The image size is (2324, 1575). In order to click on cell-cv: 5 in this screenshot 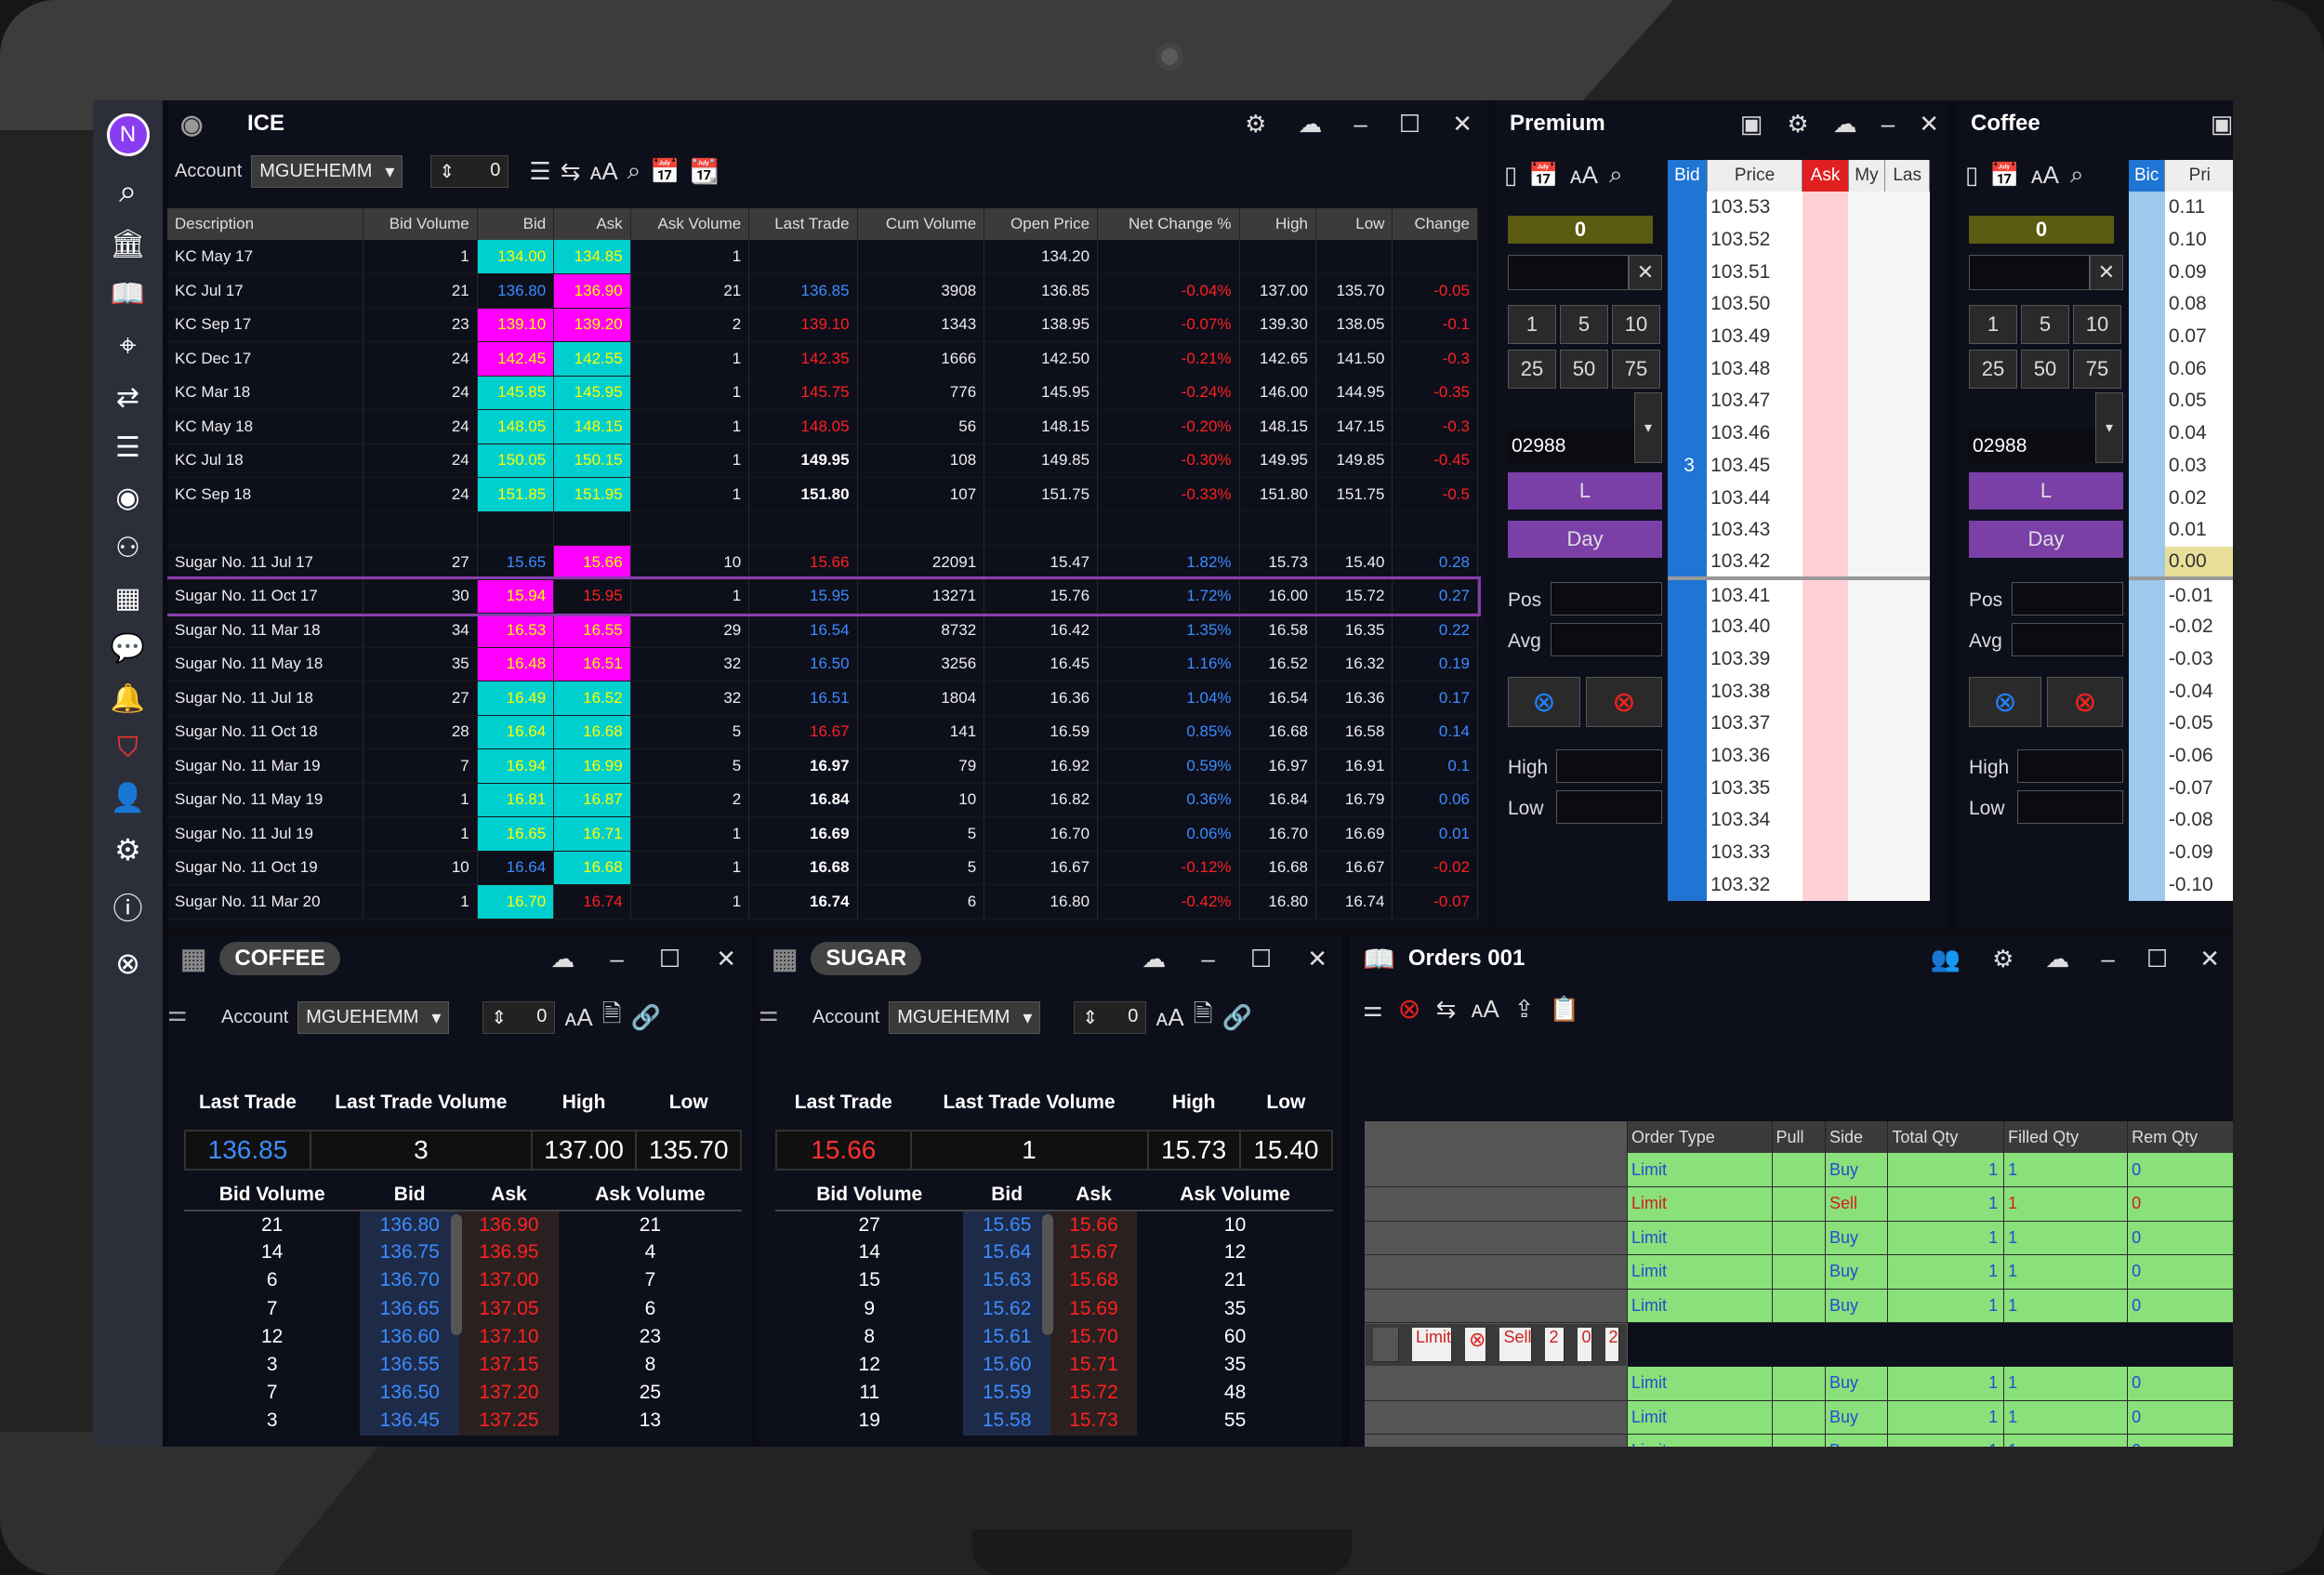, I will do `click(921, 868)`.